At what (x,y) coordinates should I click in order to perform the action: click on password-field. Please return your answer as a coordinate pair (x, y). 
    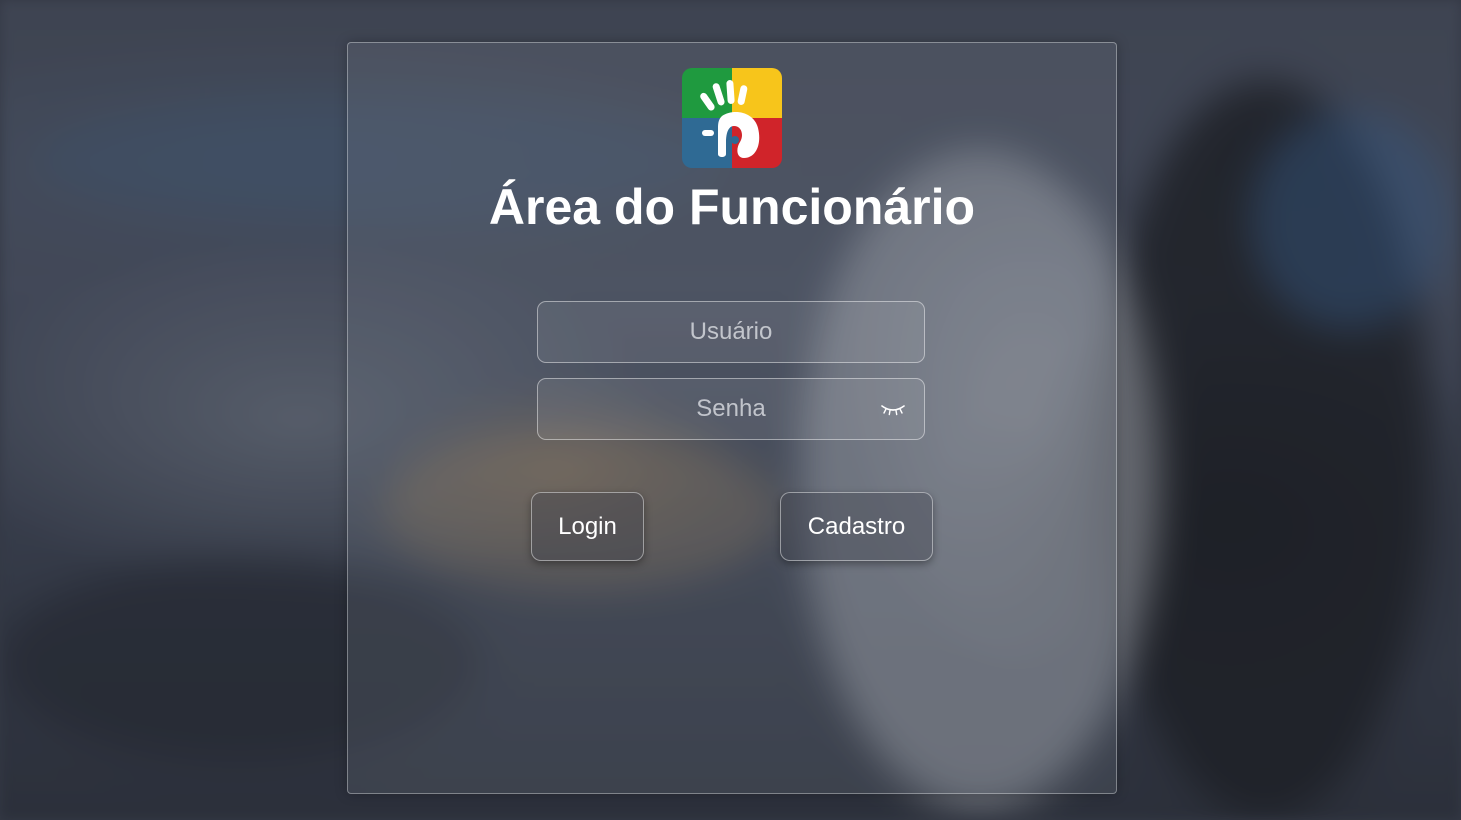
    Looking at the image, I should click on (731, 409).